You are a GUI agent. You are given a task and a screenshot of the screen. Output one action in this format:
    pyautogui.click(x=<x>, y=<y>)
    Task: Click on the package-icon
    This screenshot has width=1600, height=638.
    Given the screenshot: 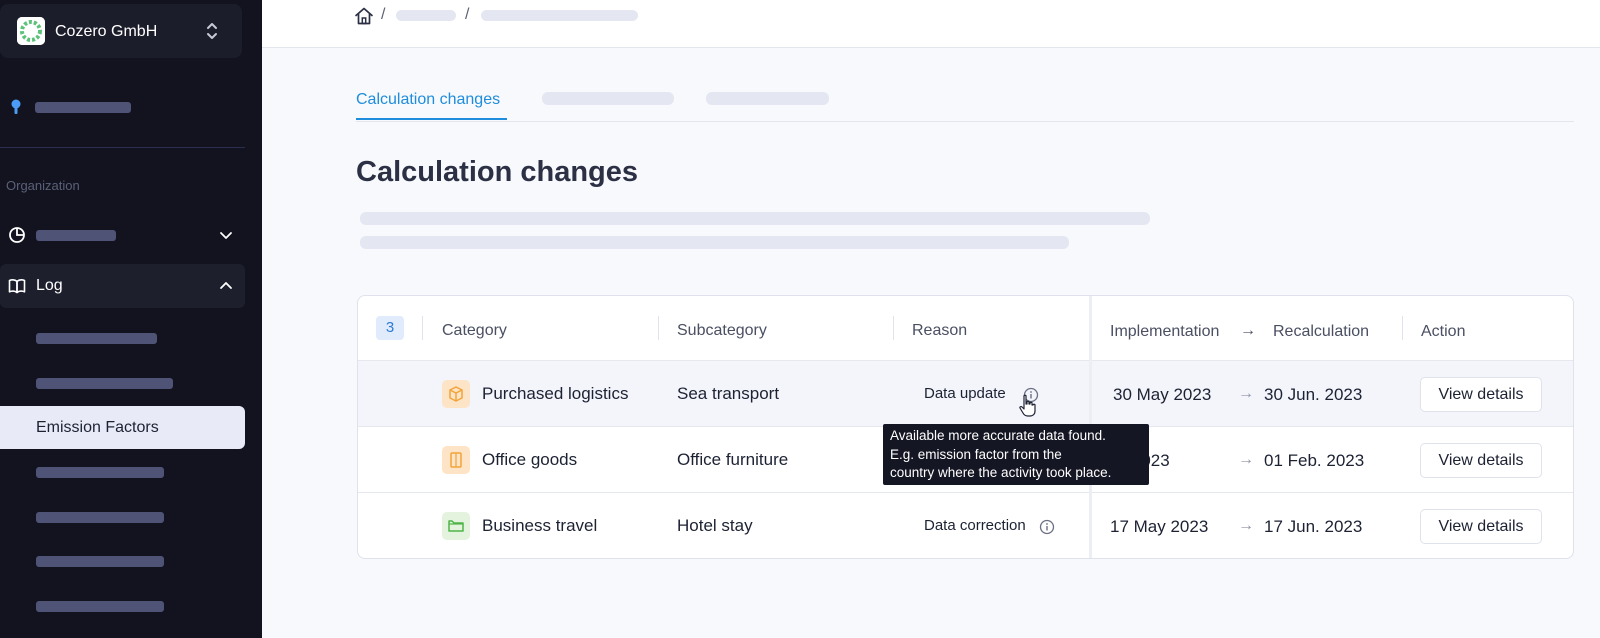 What is the action you would take?
    pyautogui.click(x=456, y=394)
    